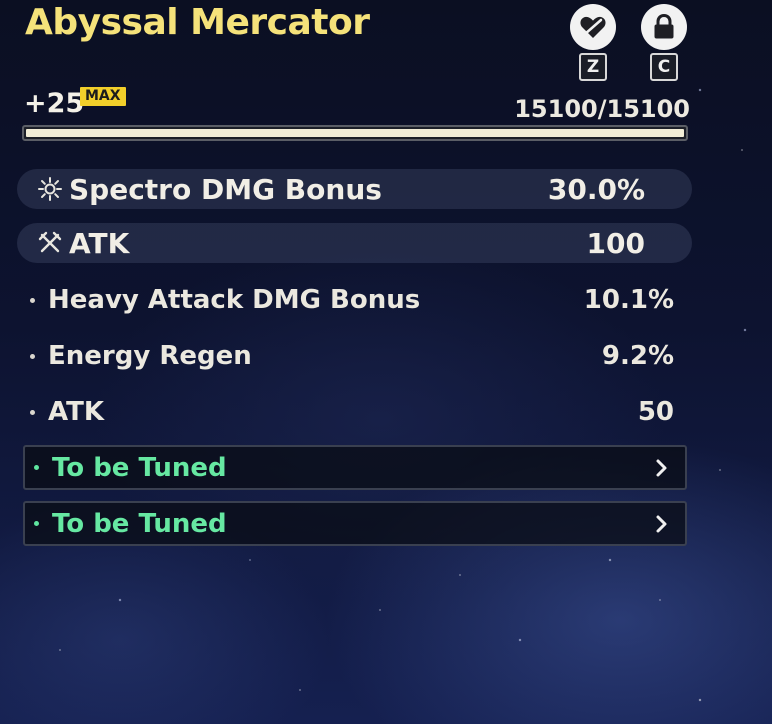 The height and width of the screenshot is (724, 772). I want to click on exp-bar-fill, so click(355, 133).